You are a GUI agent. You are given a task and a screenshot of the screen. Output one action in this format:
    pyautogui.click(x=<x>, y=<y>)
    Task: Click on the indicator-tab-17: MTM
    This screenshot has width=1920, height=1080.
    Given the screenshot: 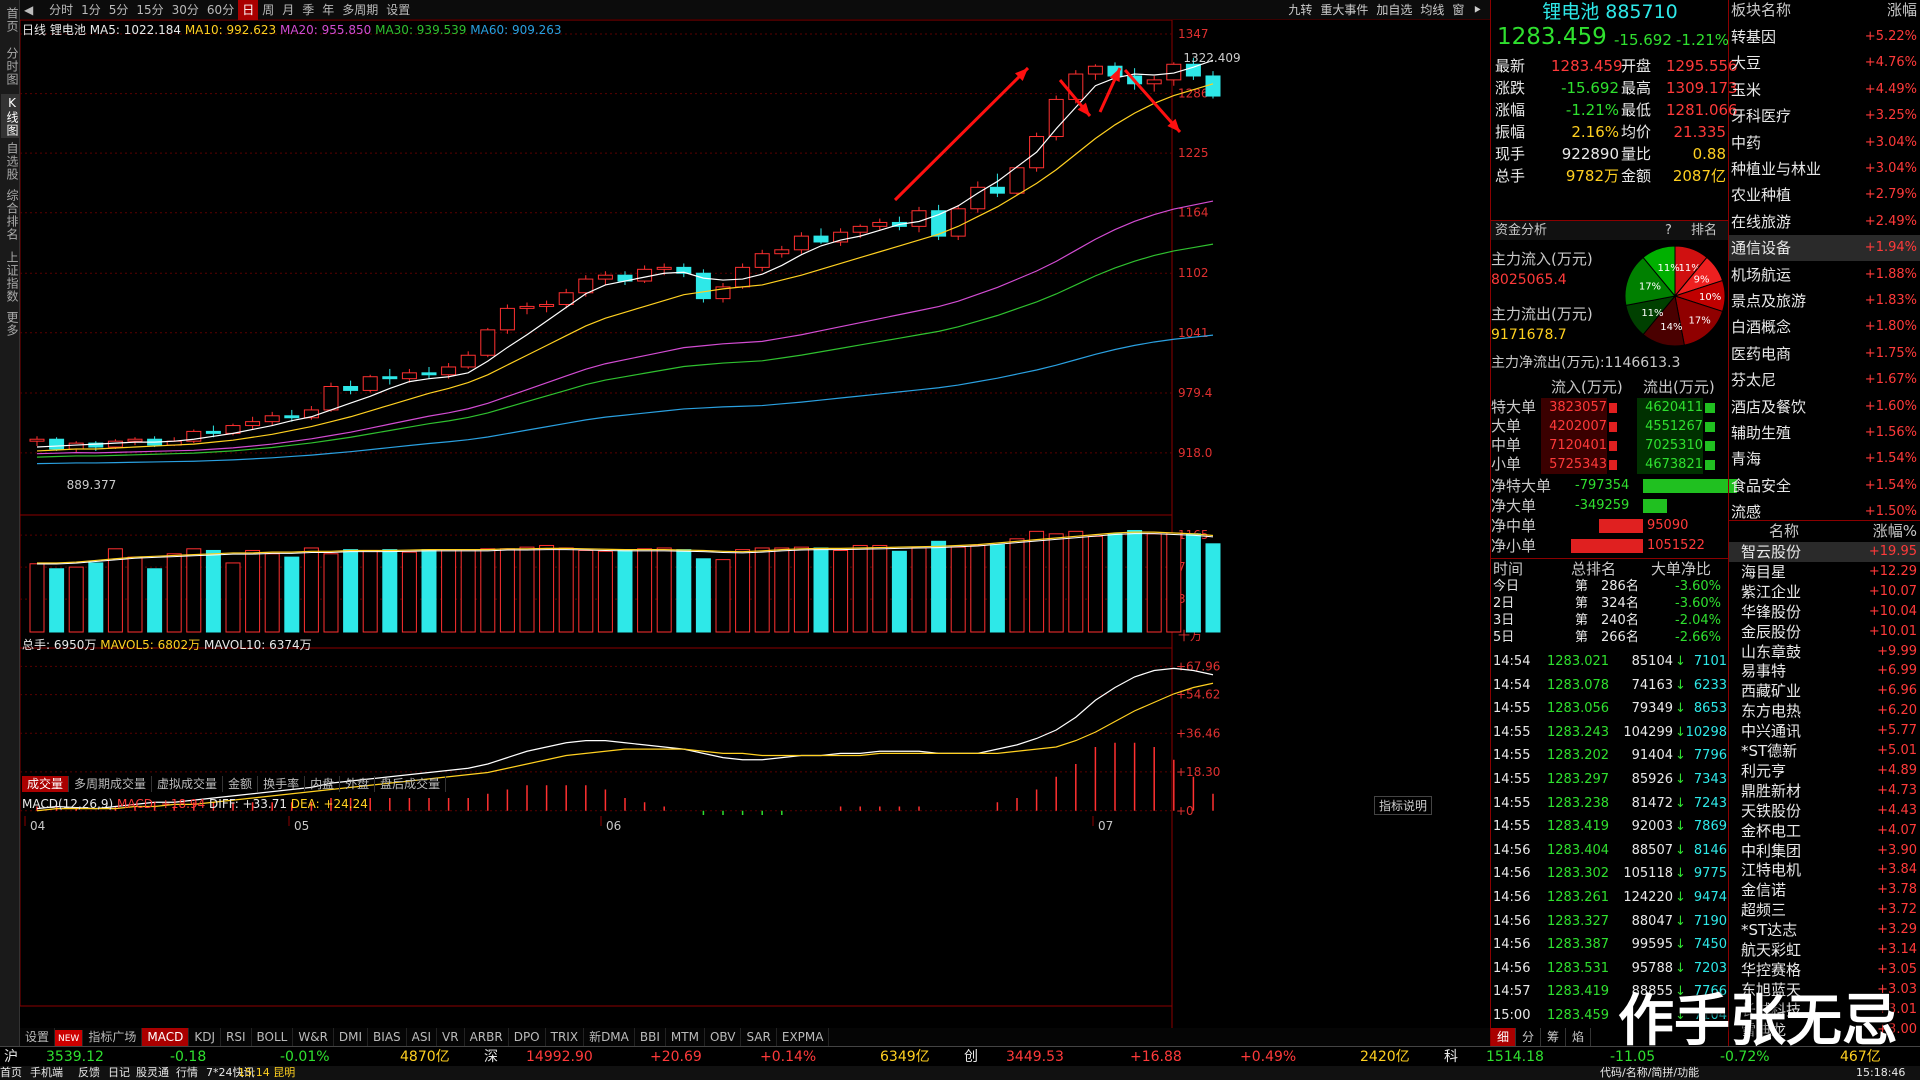 What is the action you would take?
    pyautogui.click(x=685, y=1037)
    